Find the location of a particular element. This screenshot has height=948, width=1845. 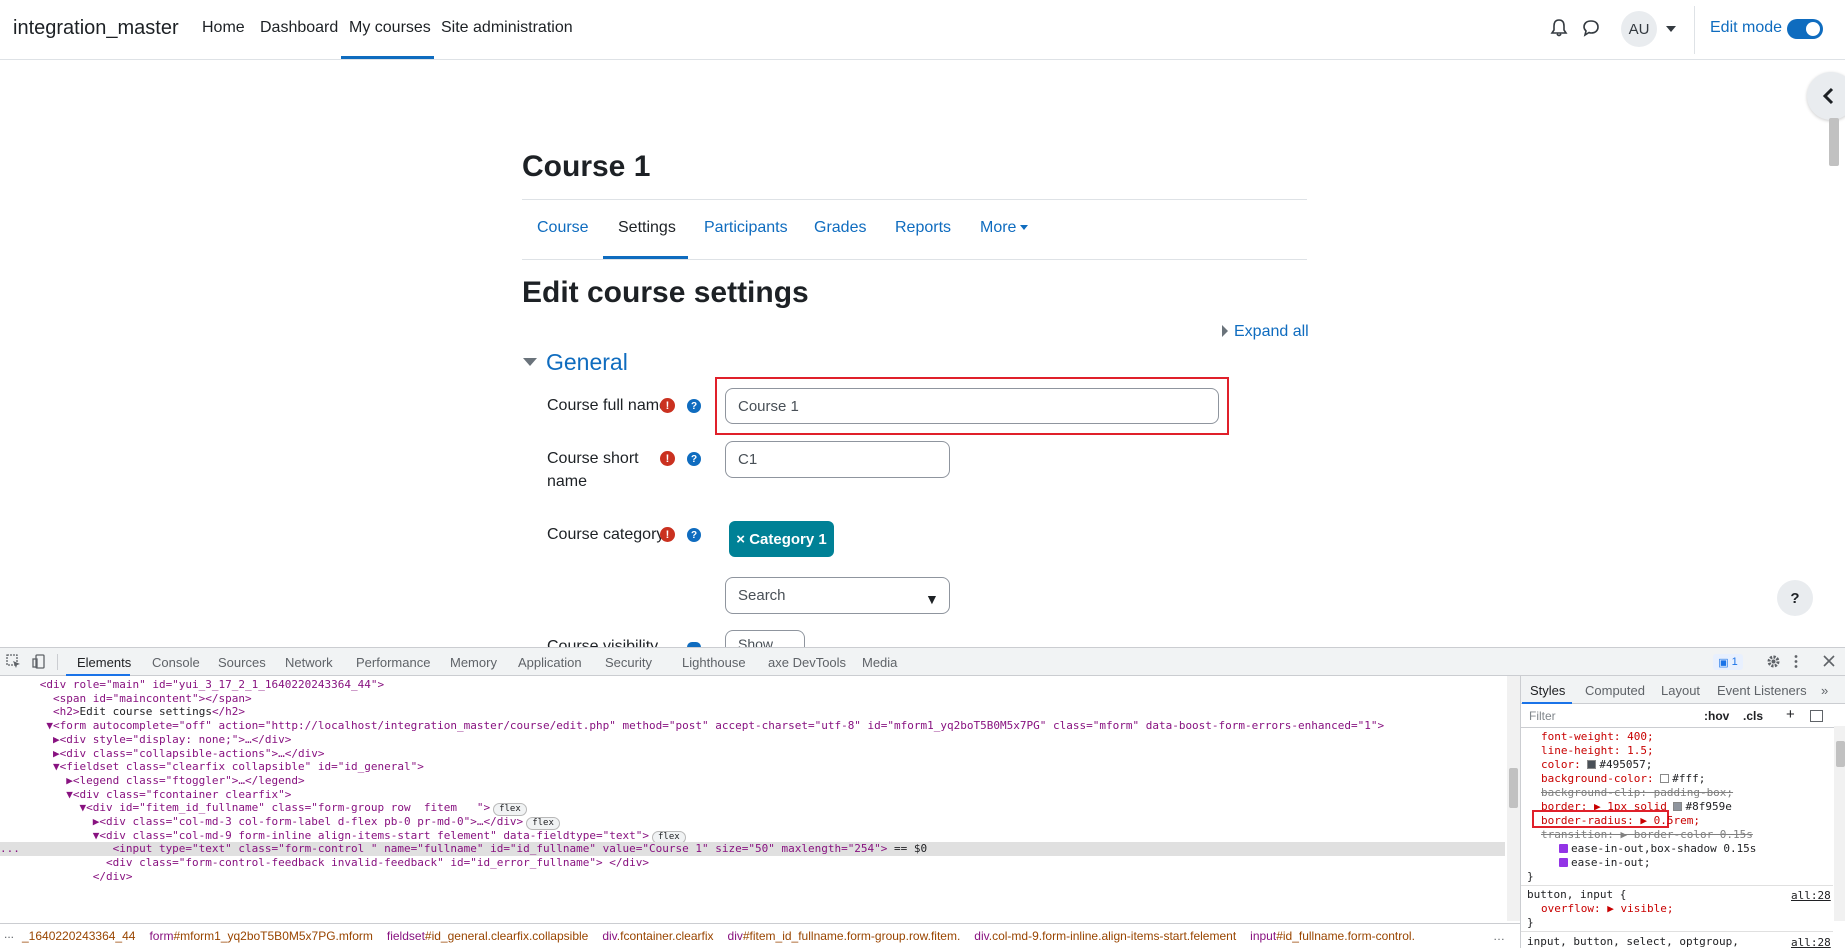

tab-styles: Styles is located at coordinates (1547, 690).